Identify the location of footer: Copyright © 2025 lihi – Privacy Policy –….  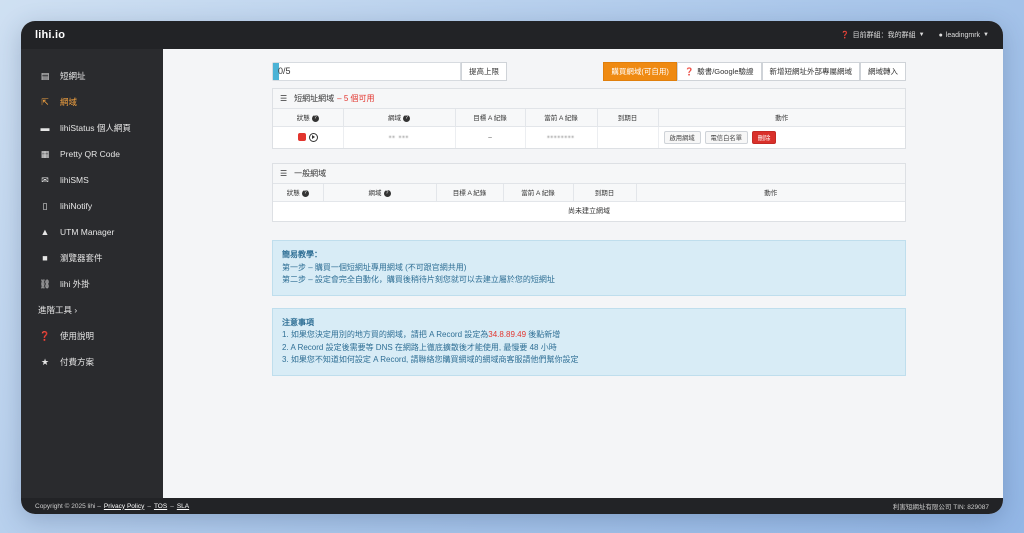
(512, 506).